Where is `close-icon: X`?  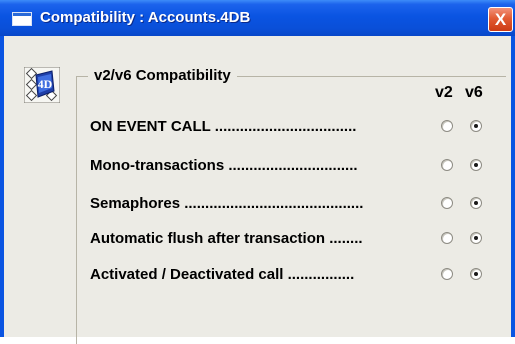
close-icon: X is located at coordinates (500, 19).